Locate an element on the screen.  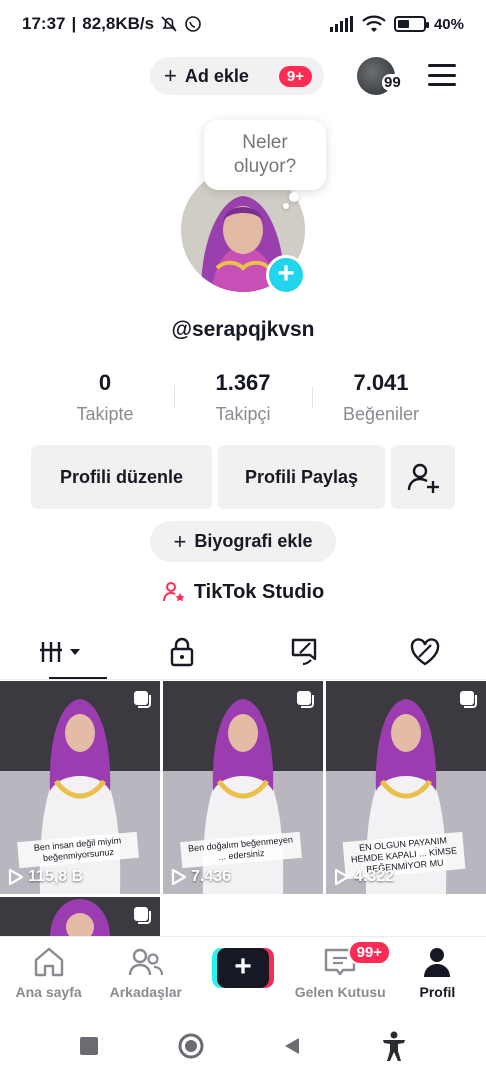
mute-icon is located at coordinates (169, 24).